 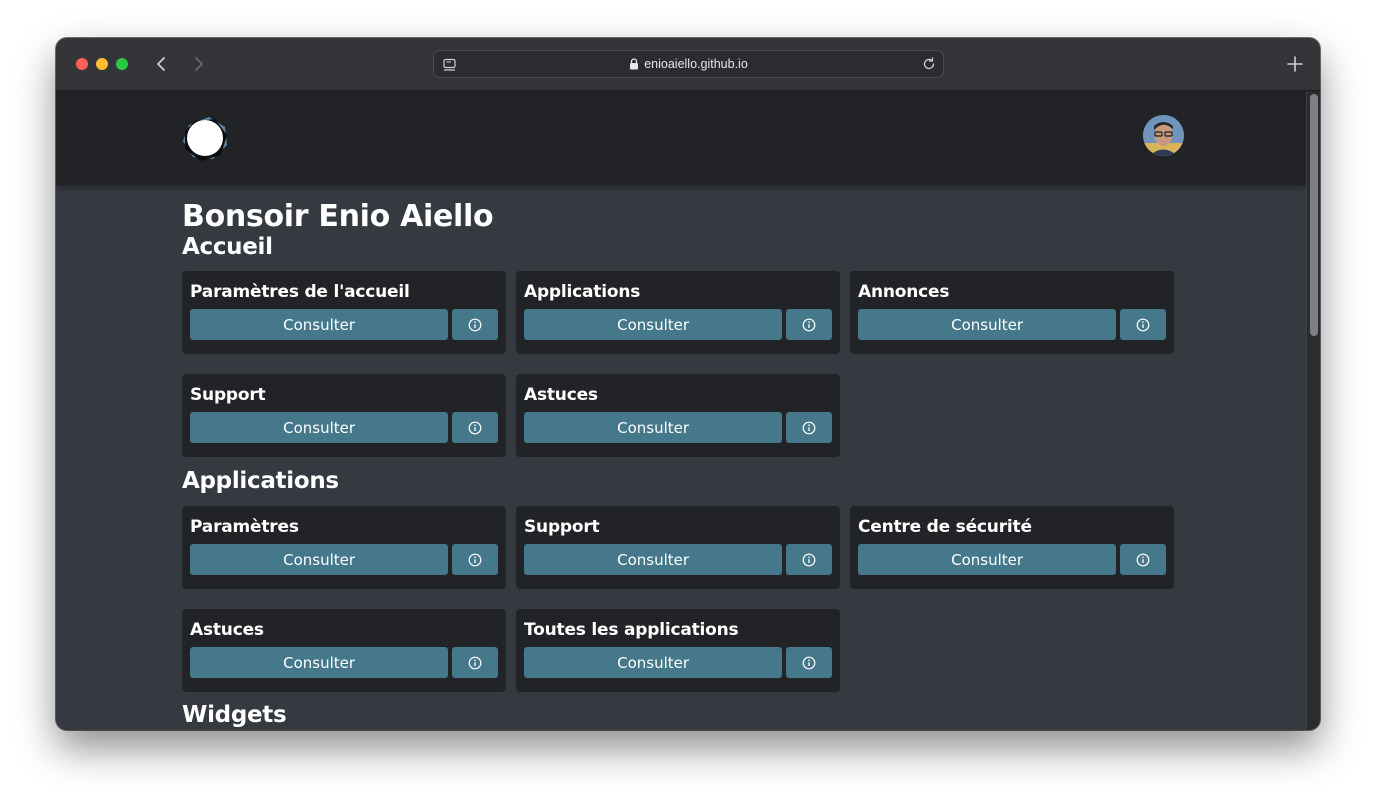 What do you see at coordinates (82, 64) in the screenshot?
I see `close-window-button` at bounding box center [82, 64].